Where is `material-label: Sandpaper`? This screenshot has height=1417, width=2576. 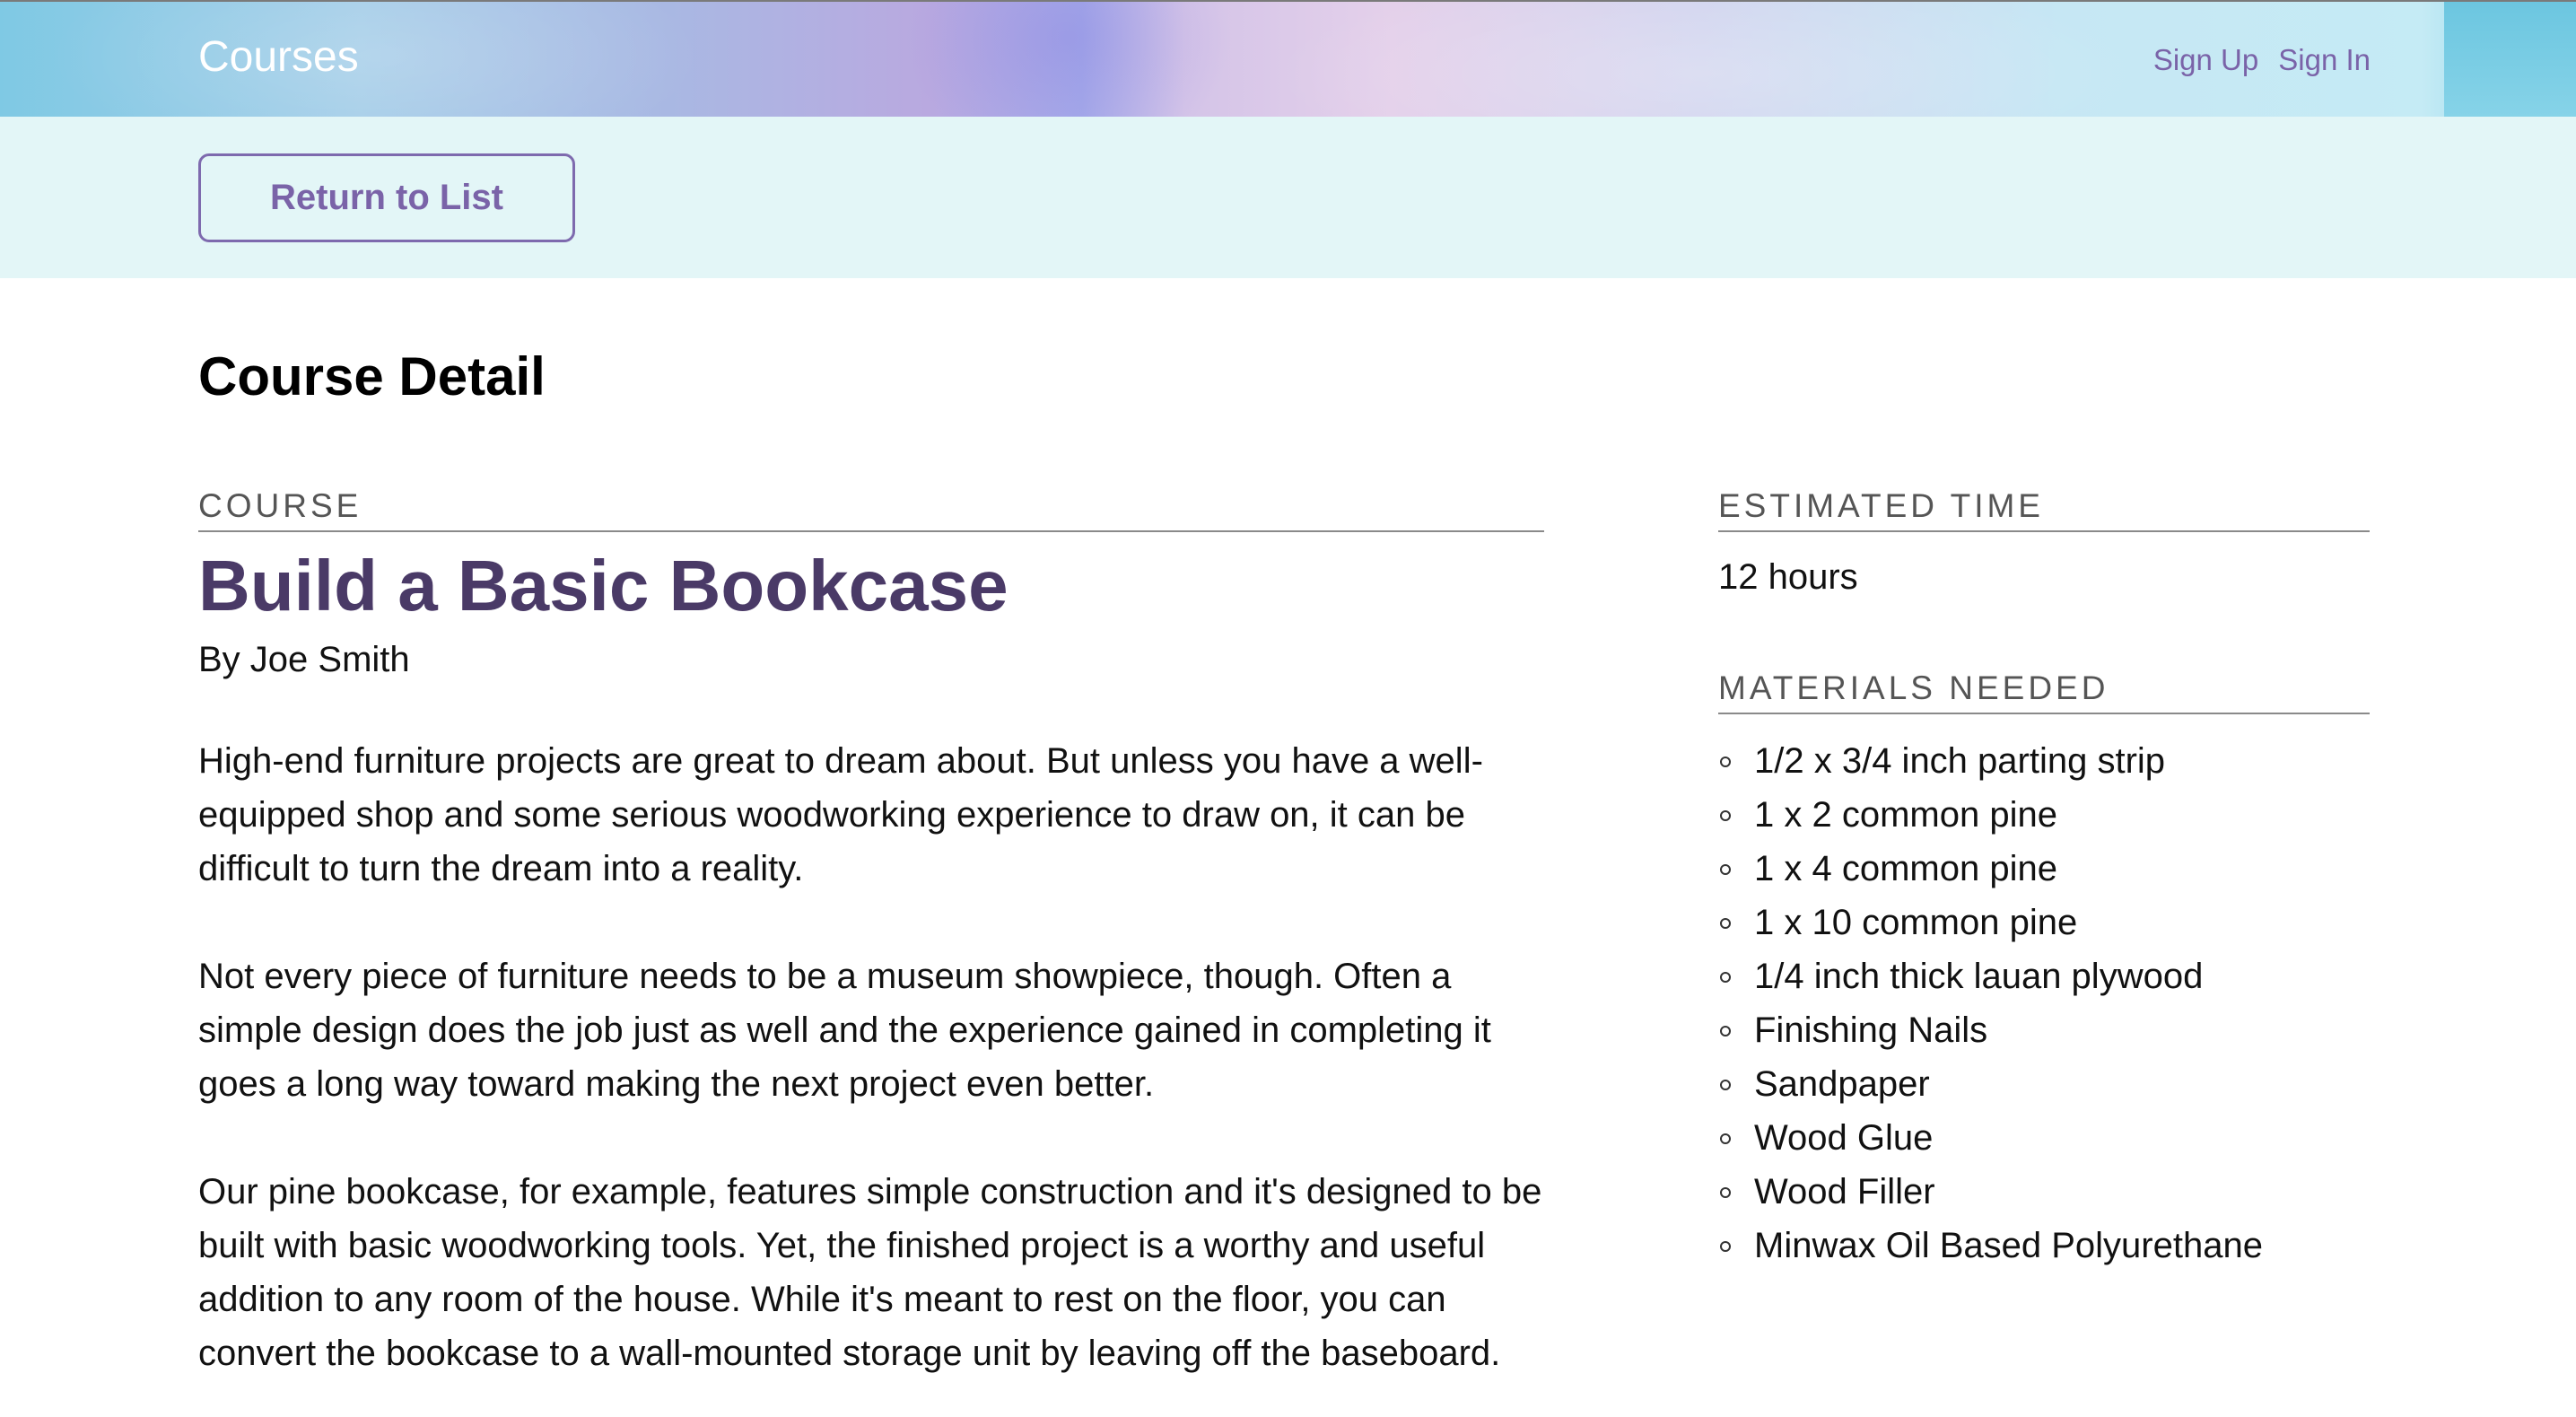
material-label: Sandpaper is located at coordinates (1842, 1084).